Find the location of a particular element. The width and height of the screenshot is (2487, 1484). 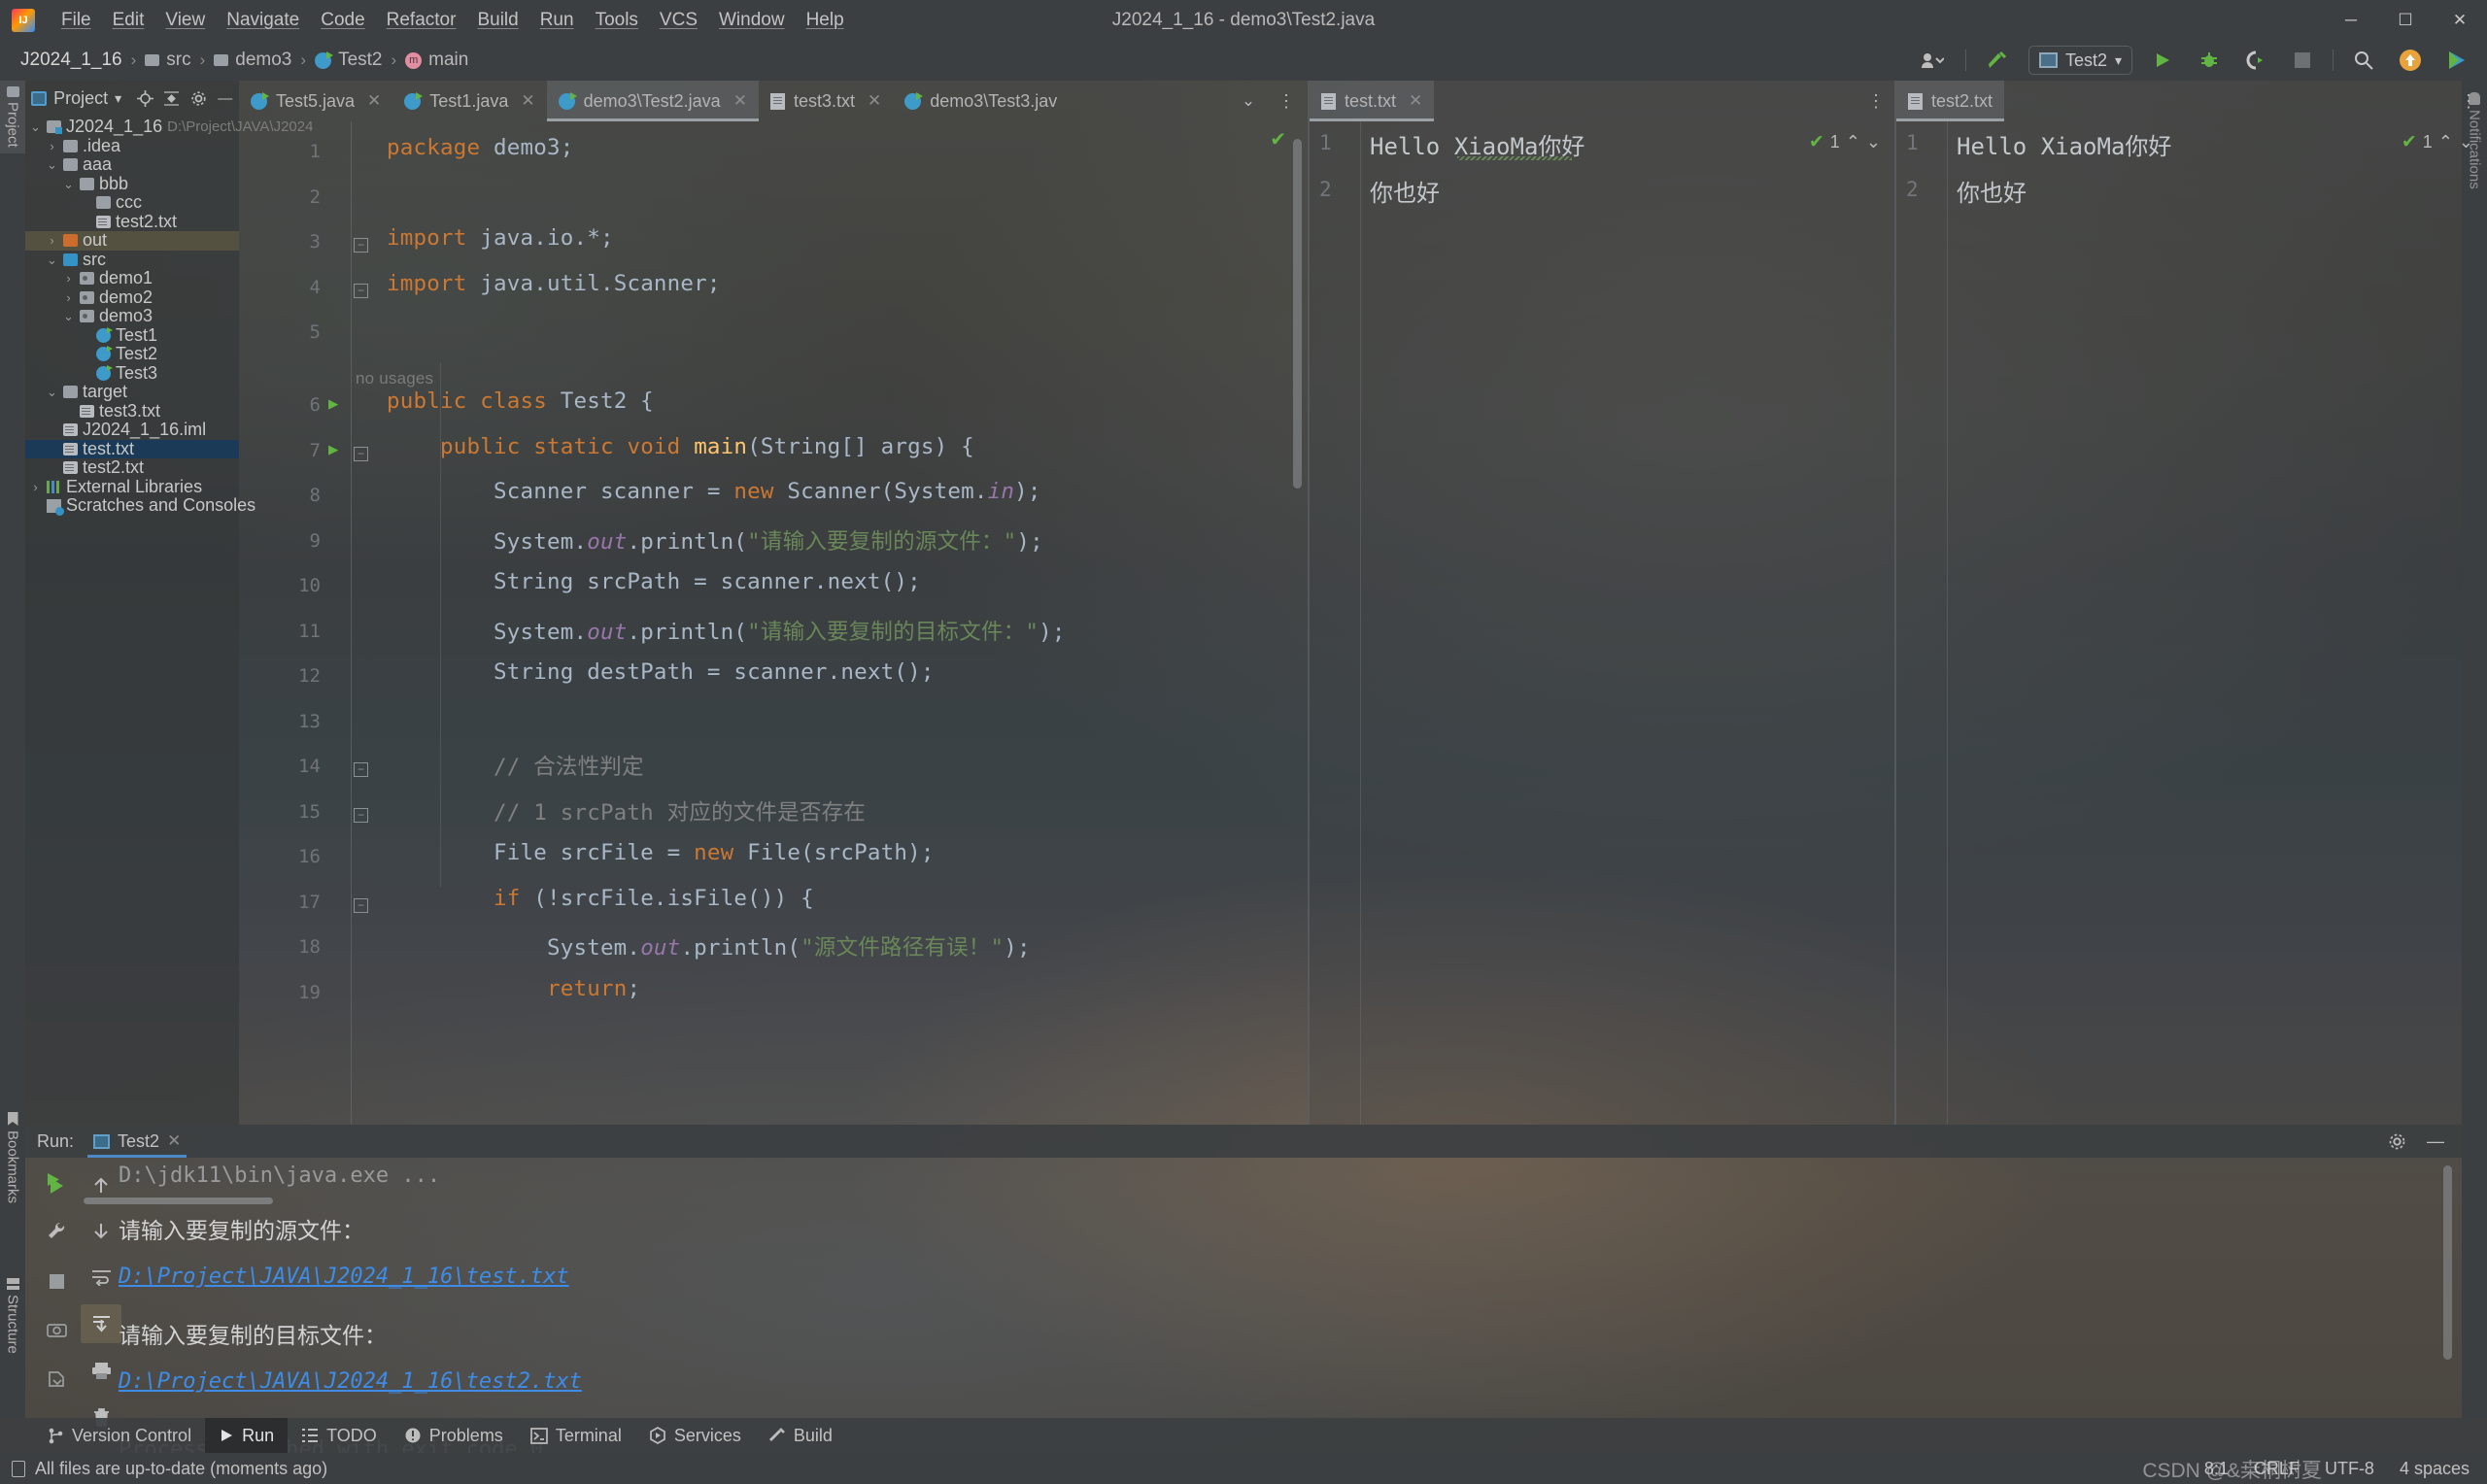

editor-vertical-scrollbar is located at coordinates (1297, 314).